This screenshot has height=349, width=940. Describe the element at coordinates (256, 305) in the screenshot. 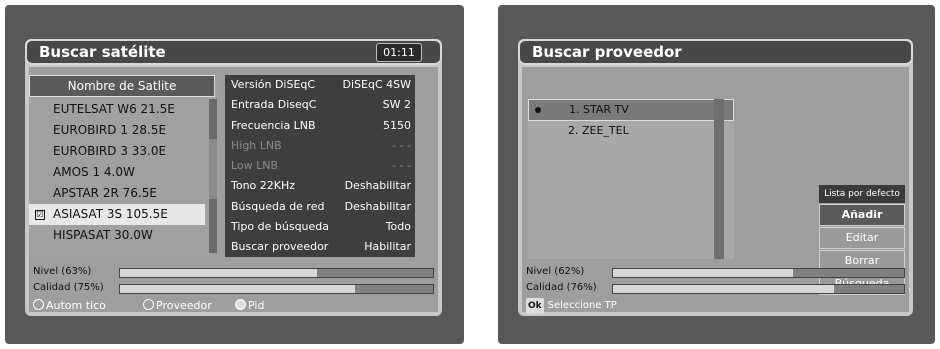

I see `legend-pid-label: Pid` at that location.